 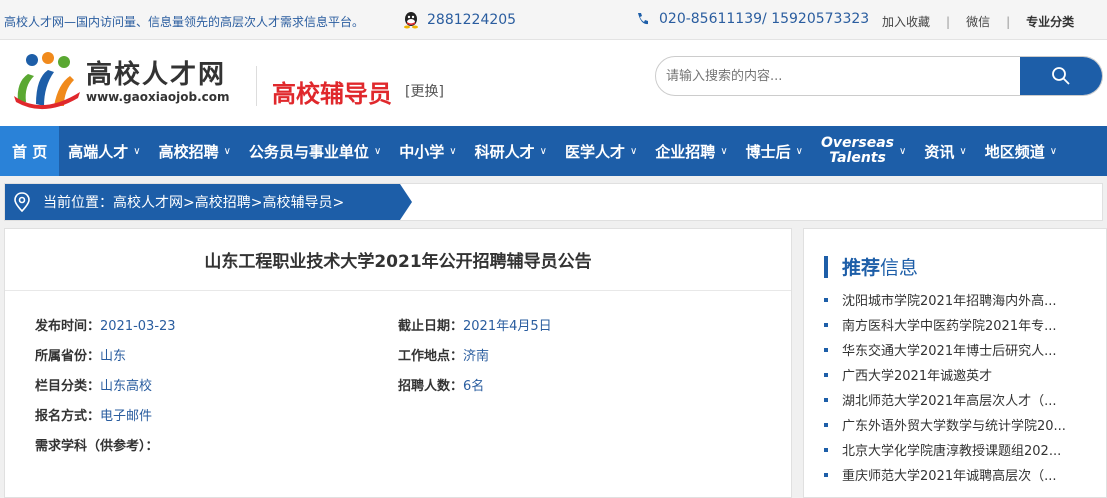 What do you see at coordinates (857, 143) in the screenshot?
I see `nav-label-line1: Overseas` at bounding box center [857, 143].